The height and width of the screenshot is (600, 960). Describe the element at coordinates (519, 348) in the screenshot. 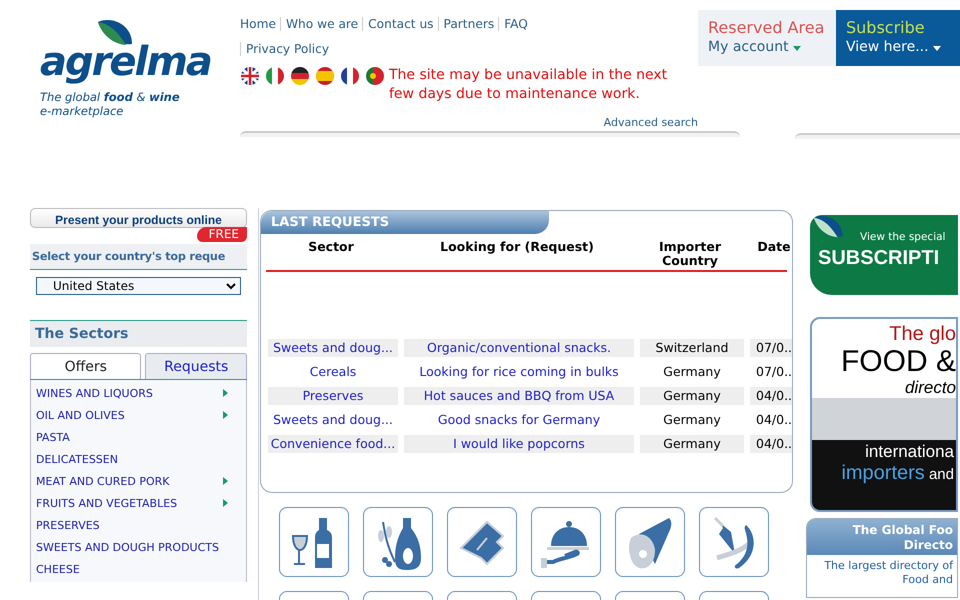

I see `table-cell: Organic/conventional snacks.` at that location.